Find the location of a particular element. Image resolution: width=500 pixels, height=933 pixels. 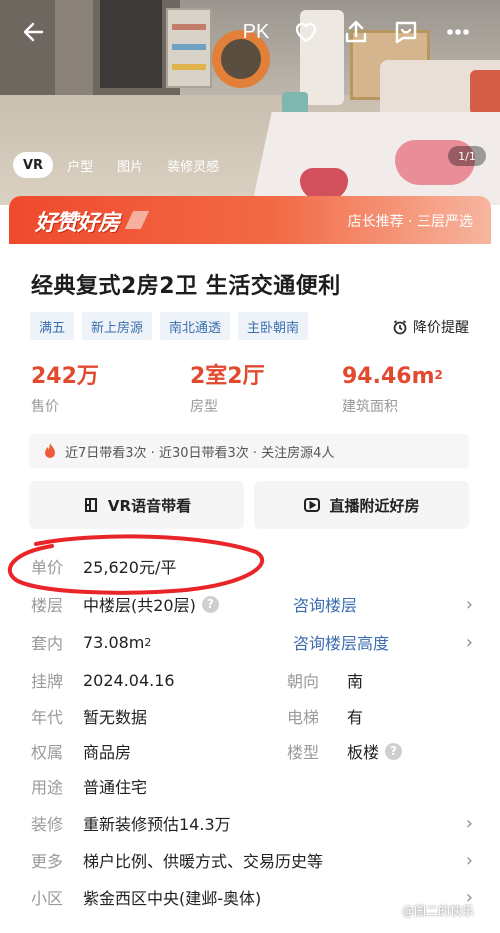

top-bar: PK is located at coordinates (250, 33).